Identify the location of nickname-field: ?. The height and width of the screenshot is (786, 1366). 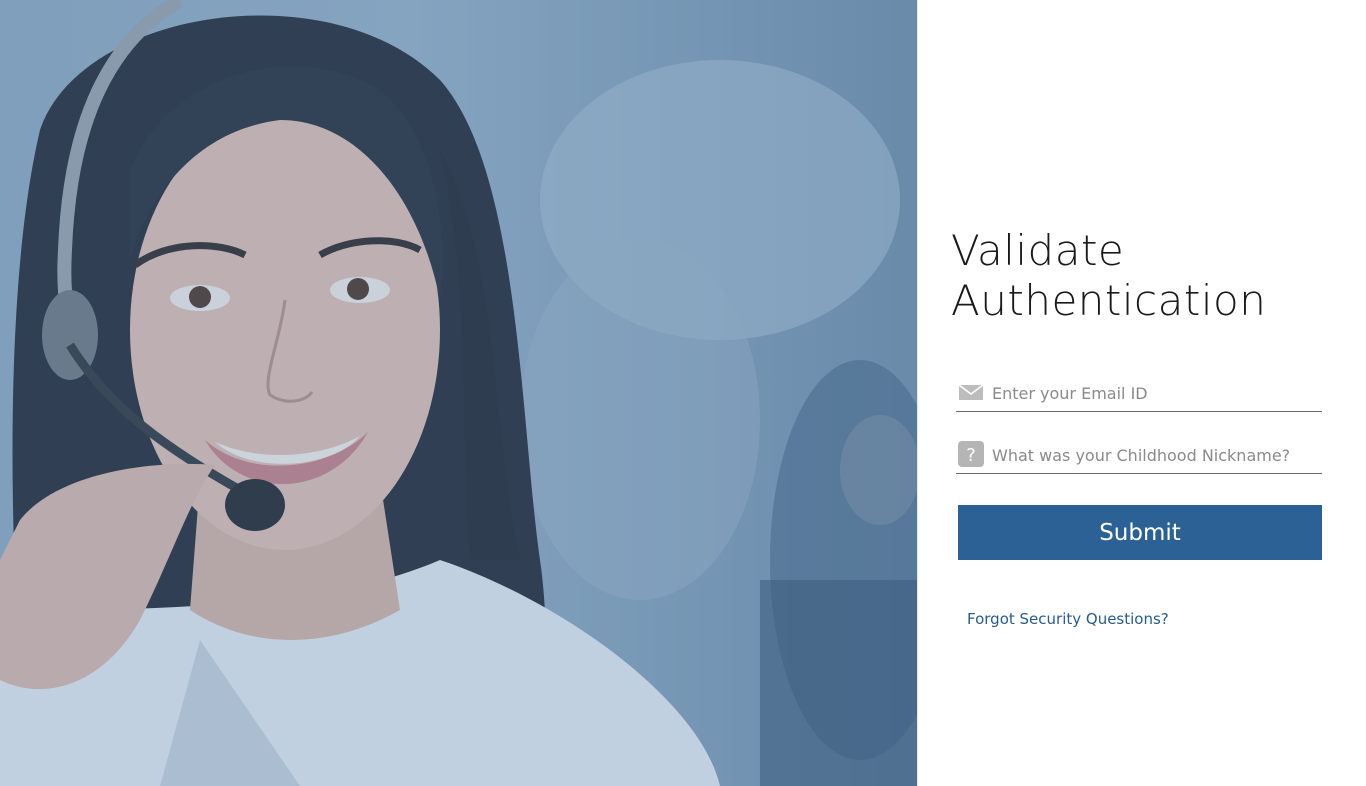
(1139, 454).